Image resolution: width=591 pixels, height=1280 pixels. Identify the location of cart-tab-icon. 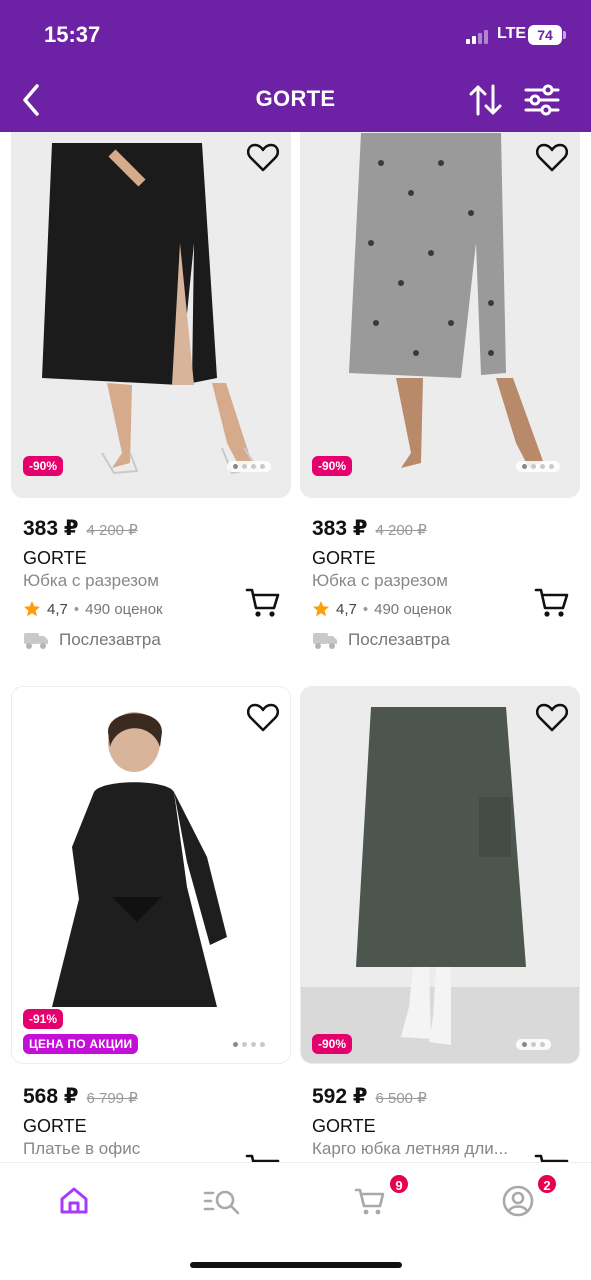
(369, 1201).